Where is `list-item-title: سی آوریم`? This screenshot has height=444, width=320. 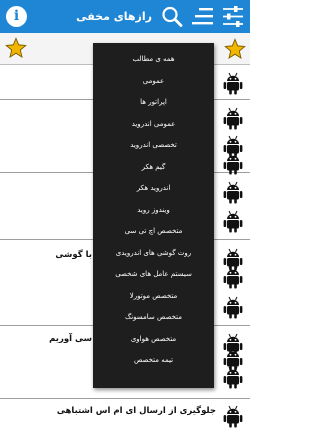
list-item-title: سی آوریم is located at coordinates (70, 339).